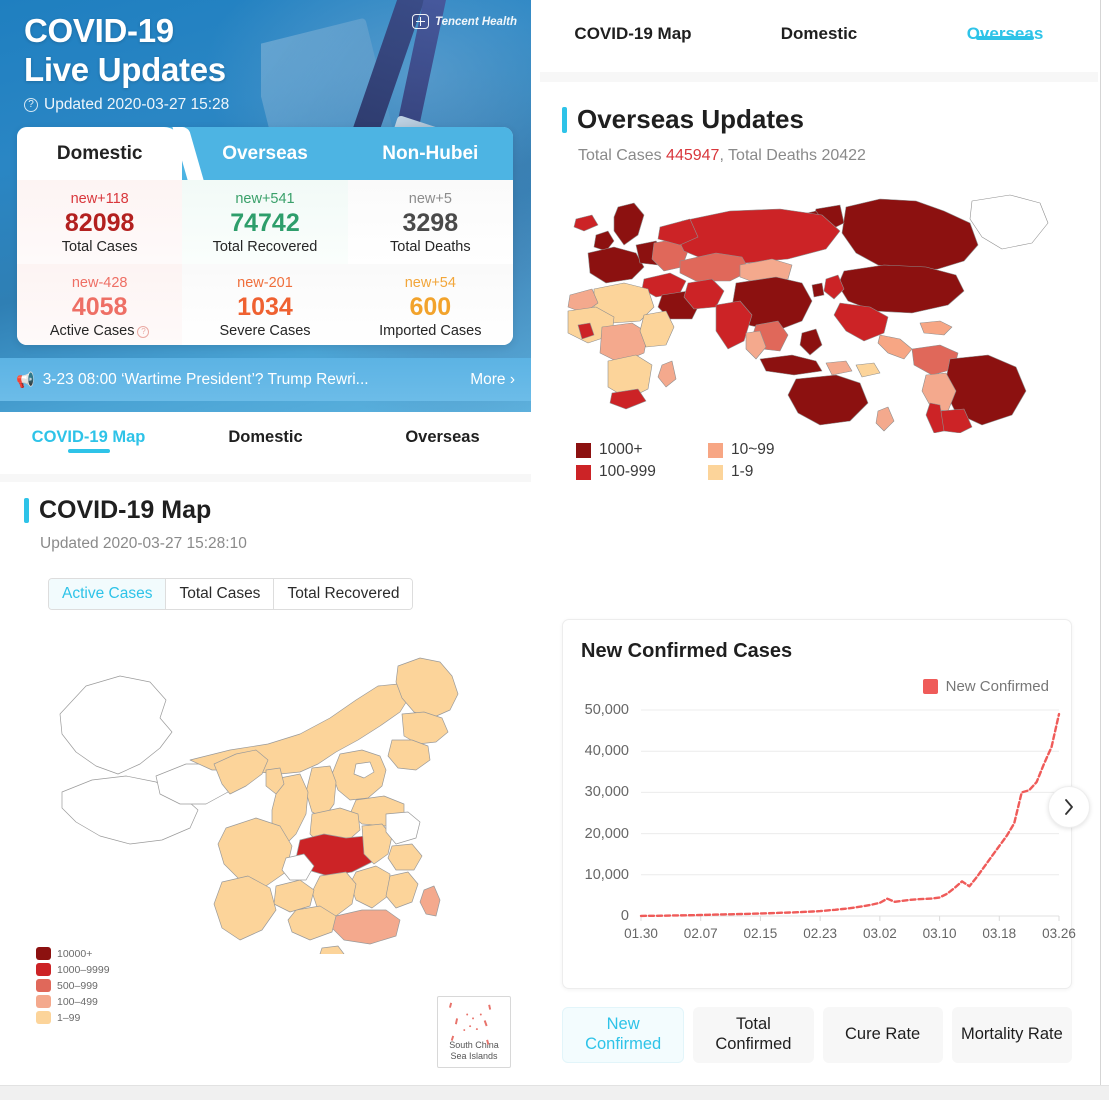 The image size is (1109, 1100). Describe the element at coordinates (633, 22) in the screenshot. I see `right-tab-covid-map: COVID-19 Map` at that location.